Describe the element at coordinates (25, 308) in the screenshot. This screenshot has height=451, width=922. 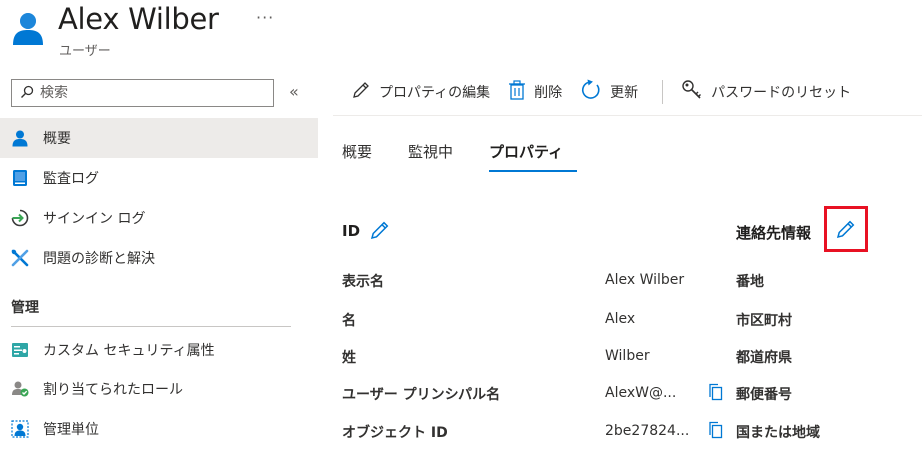
I see `section-header-manage: 管理` at that location.